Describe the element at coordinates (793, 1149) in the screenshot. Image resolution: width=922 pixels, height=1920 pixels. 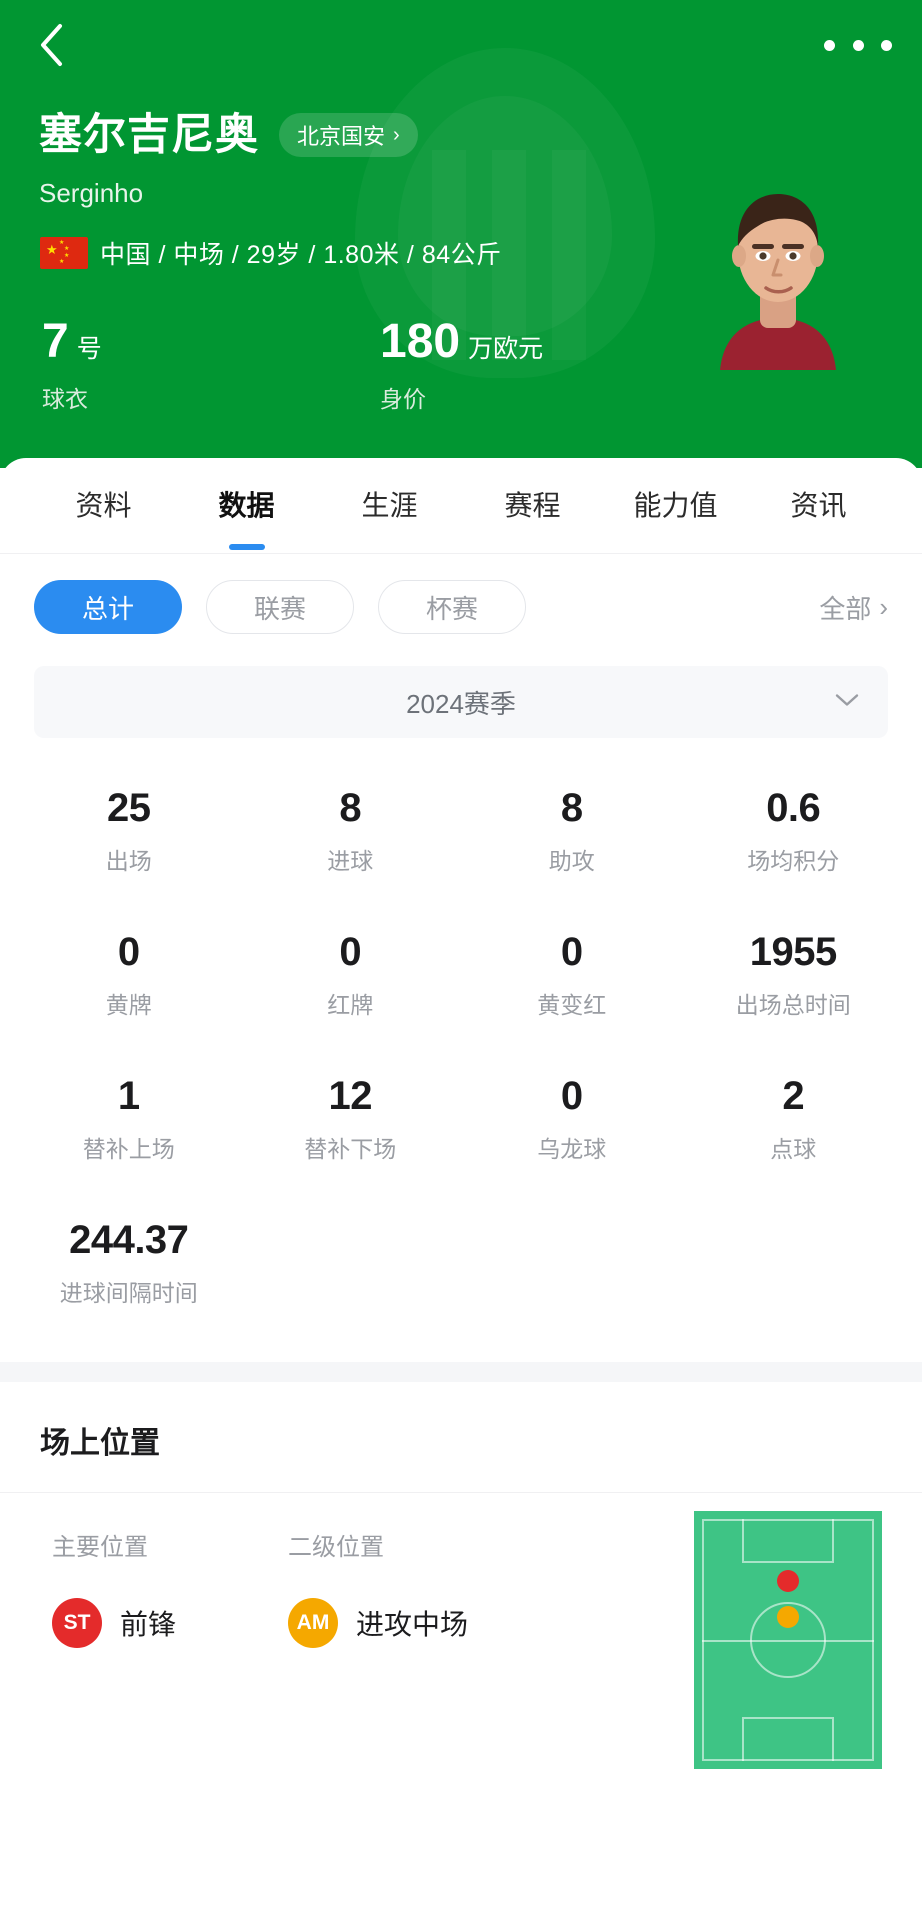
I see `stat-label: 点球` at that location.